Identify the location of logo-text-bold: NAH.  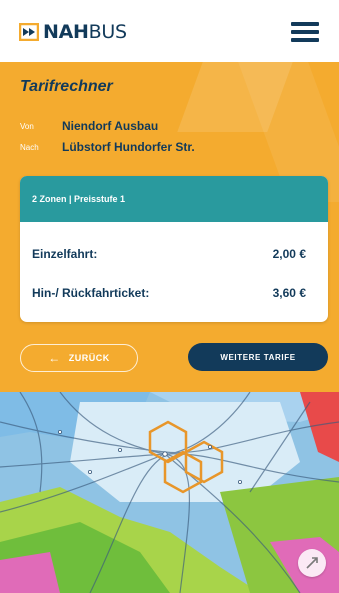
(66, 31).